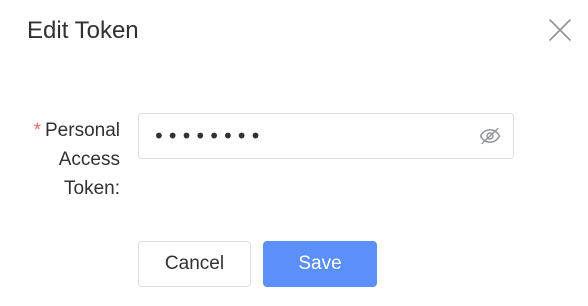 The width and height of the screenshot is (588, 306). What do you see at coordinates (37, 130) in the screenshot?
I see `required-marker: *` at bounding box center [37, 130].